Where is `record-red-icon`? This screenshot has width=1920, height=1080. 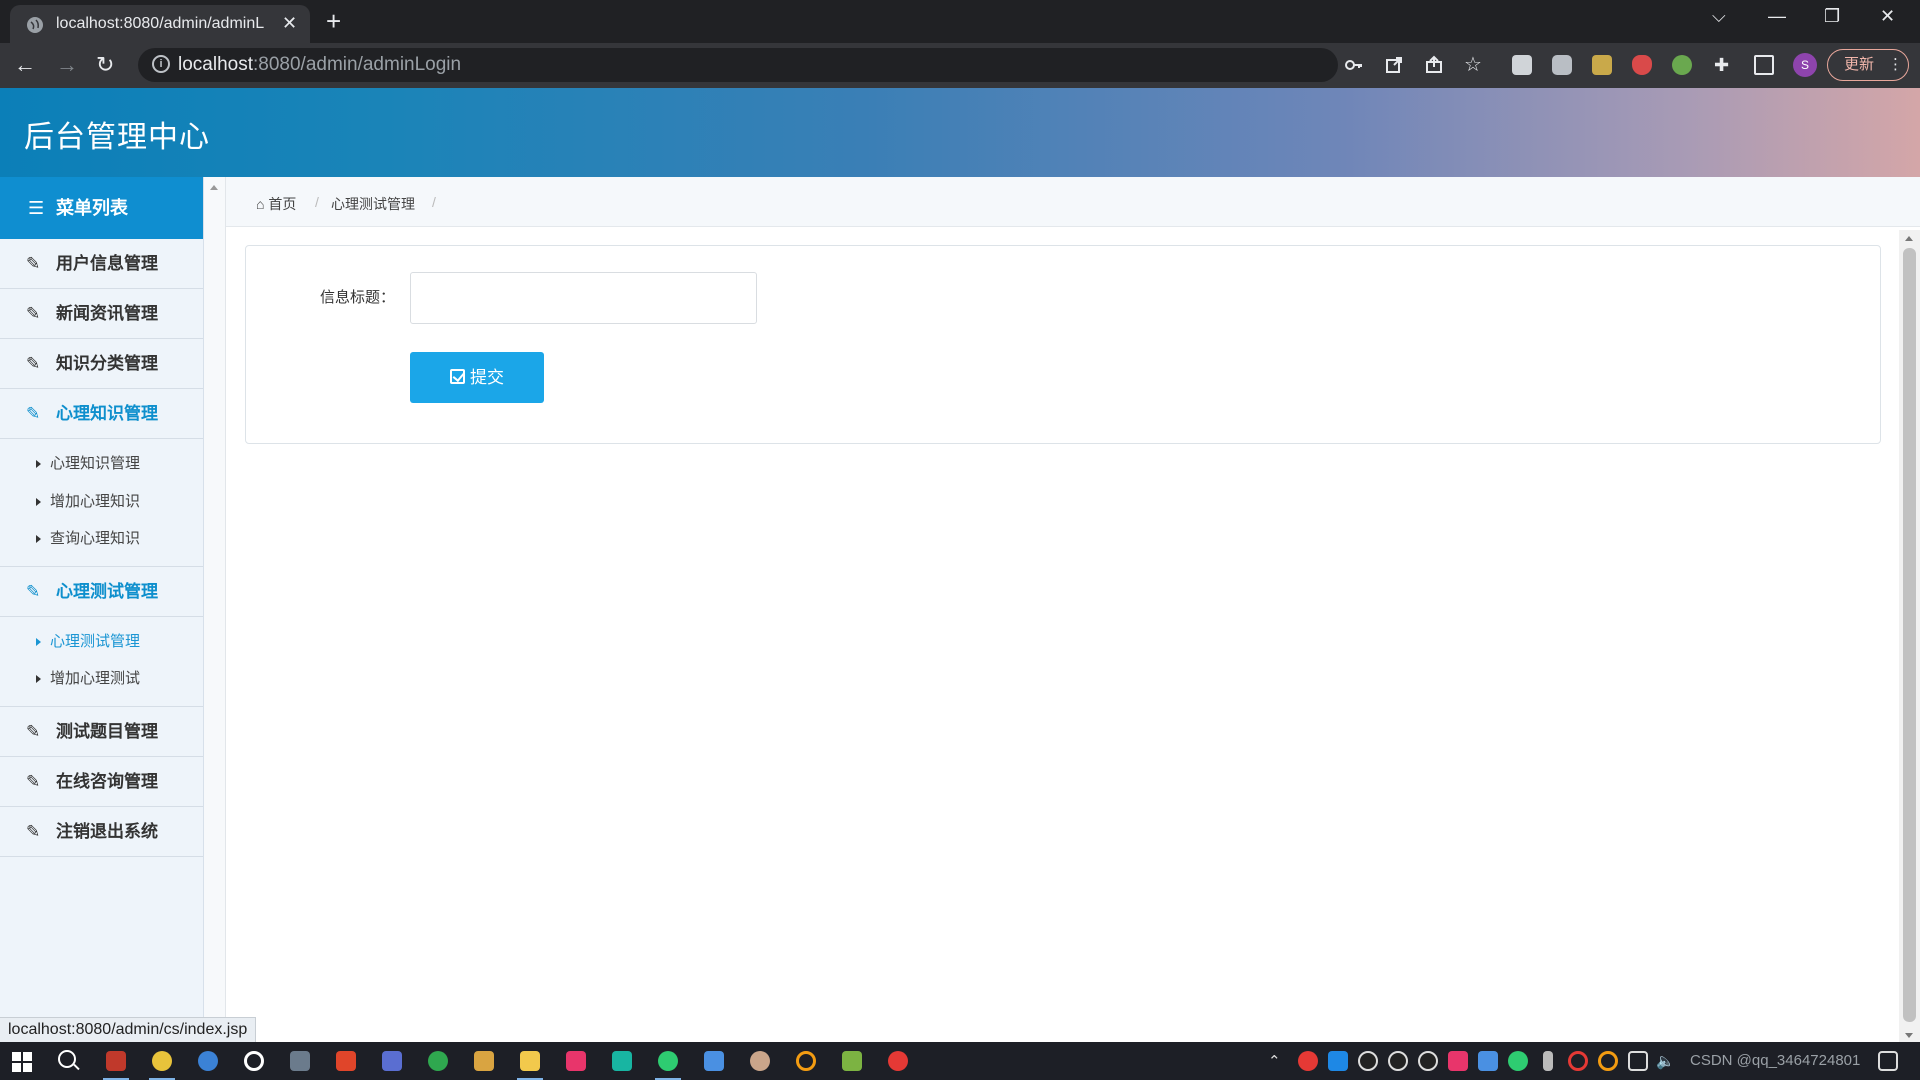 record-red-icon is located at coordinates (898, 1061).